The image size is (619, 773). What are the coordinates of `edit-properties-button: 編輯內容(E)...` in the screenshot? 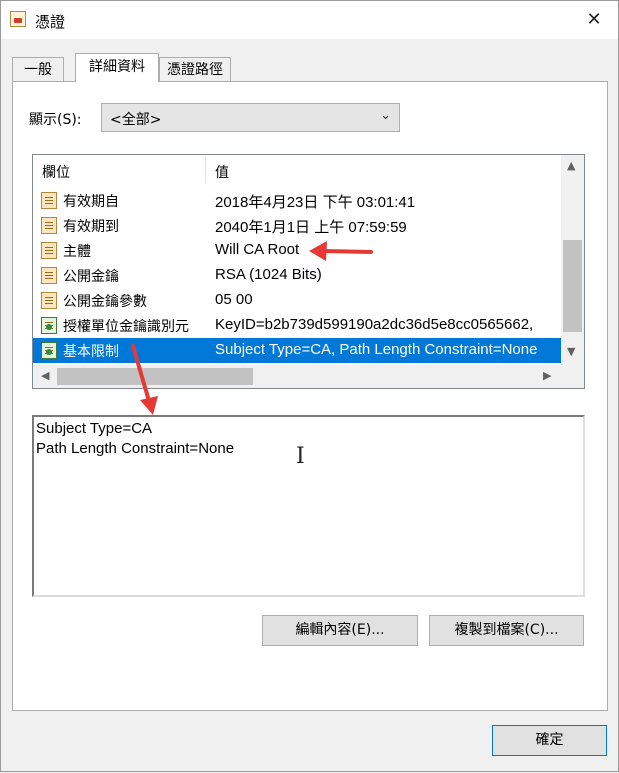 It's located at (340, 630).